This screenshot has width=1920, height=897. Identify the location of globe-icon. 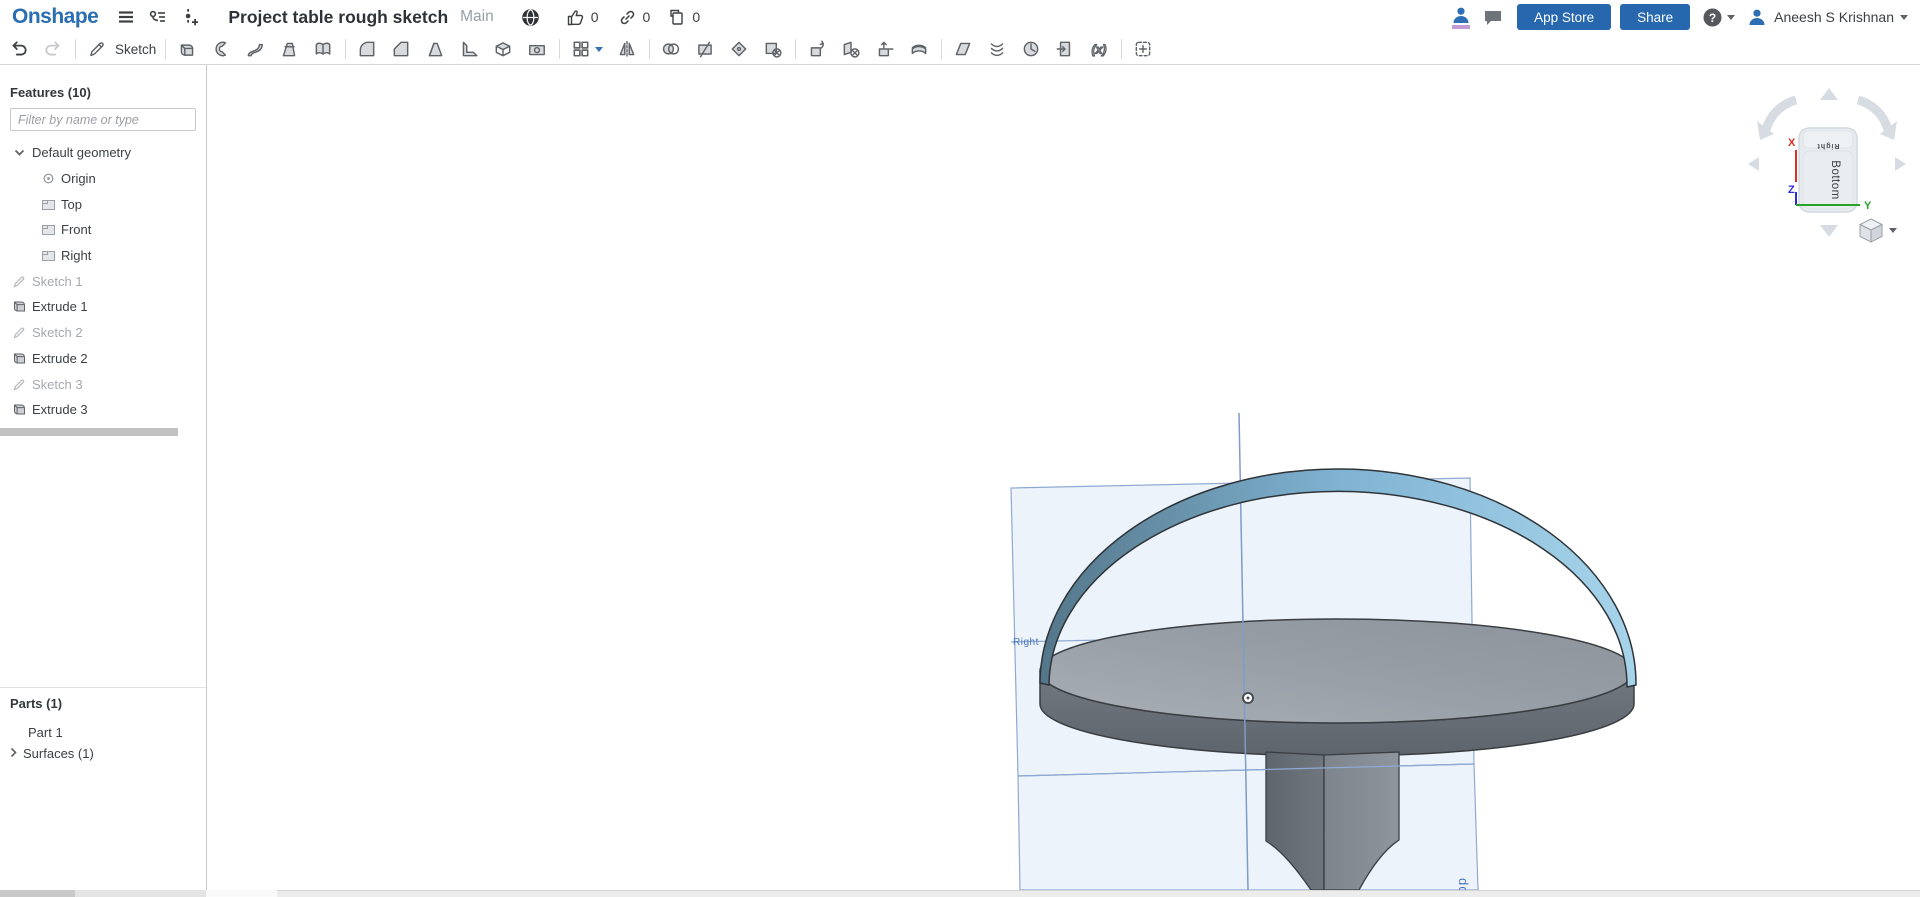
(530, 17).